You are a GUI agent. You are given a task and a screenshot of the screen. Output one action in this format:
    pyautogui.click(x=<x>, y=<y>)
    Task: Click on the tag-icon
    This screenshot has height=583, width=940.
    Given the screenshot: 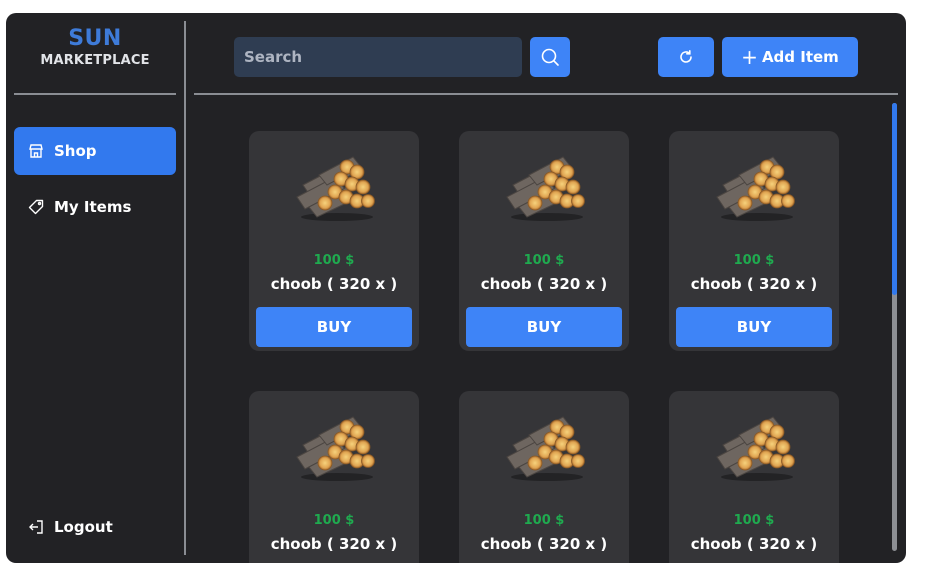 What is the action you would take?
    pyautogui.click(x=36, y=207)
    